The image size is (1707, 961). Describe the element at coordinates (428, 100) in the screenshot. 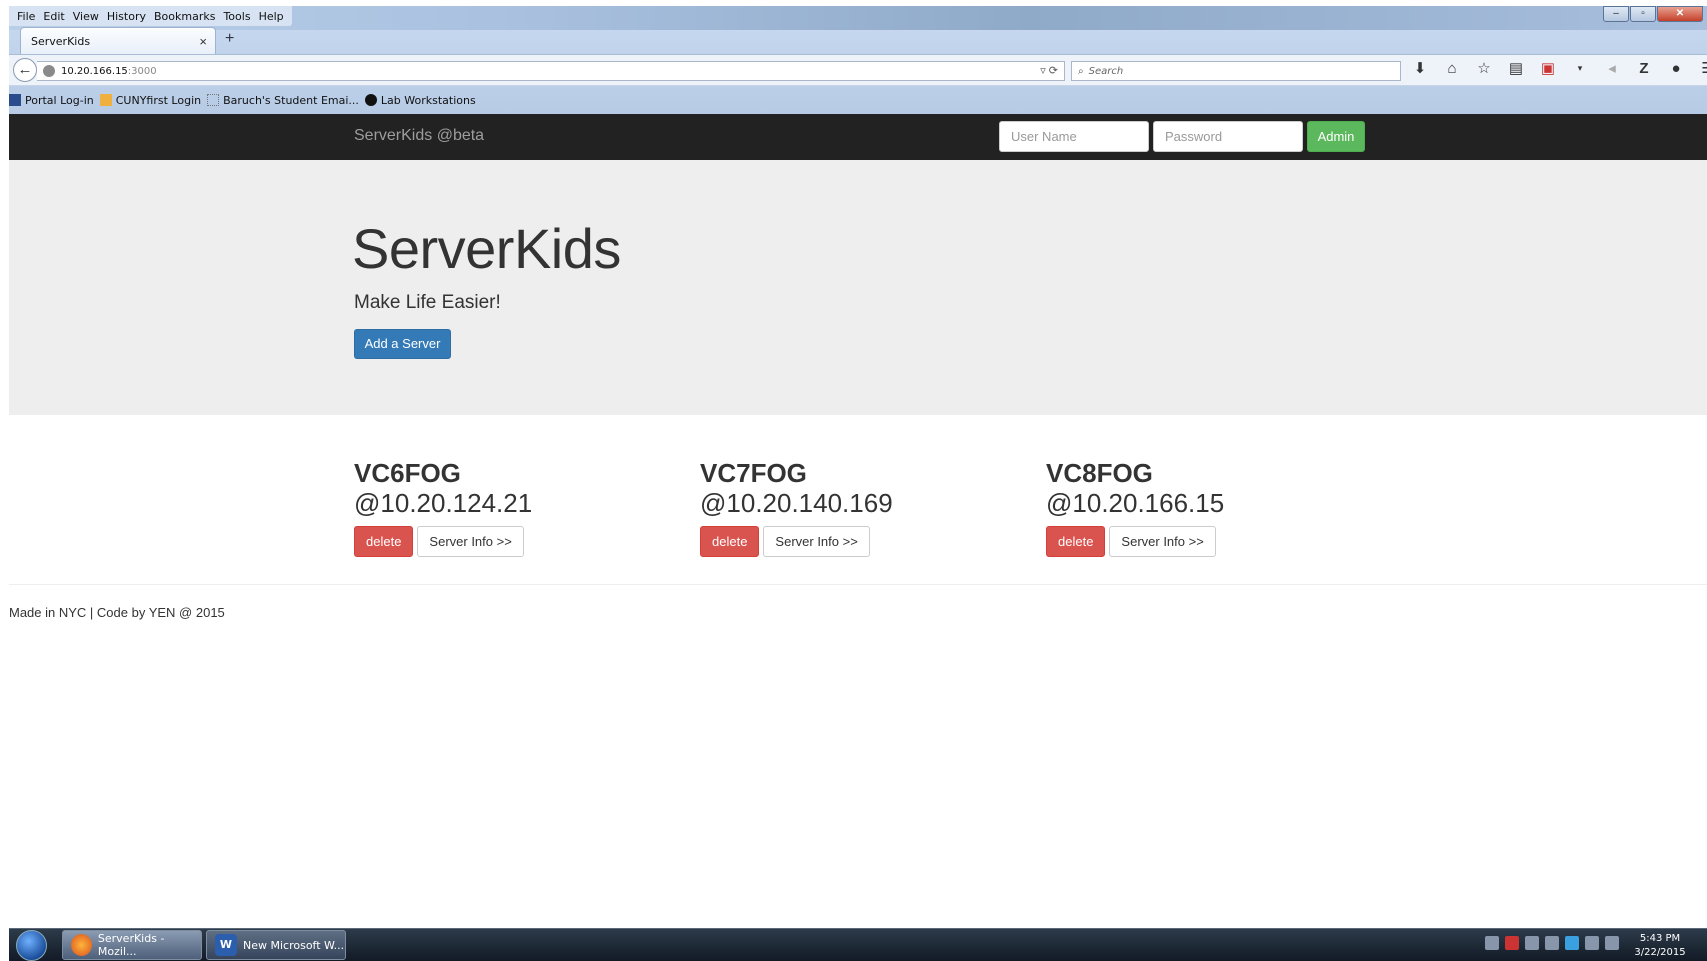

I see `bookmark-label: Lab Workstations` at that location.